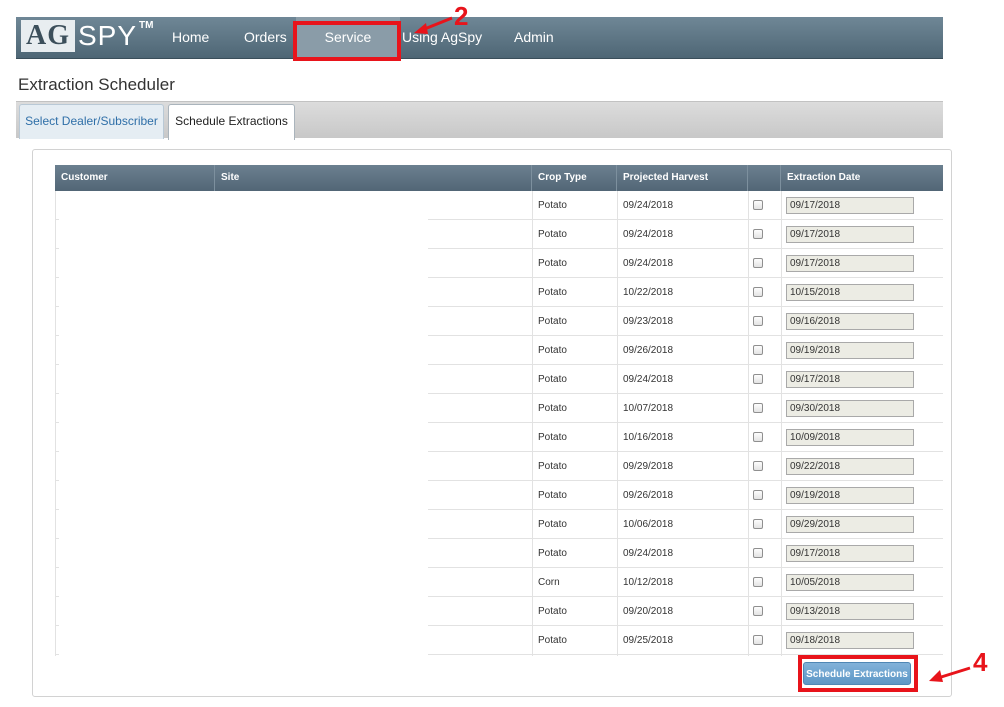  Describe the element at coordinates (648, 640) in the screenshot. I see `projected-harvest-cell: 09/25/2018` at that location.